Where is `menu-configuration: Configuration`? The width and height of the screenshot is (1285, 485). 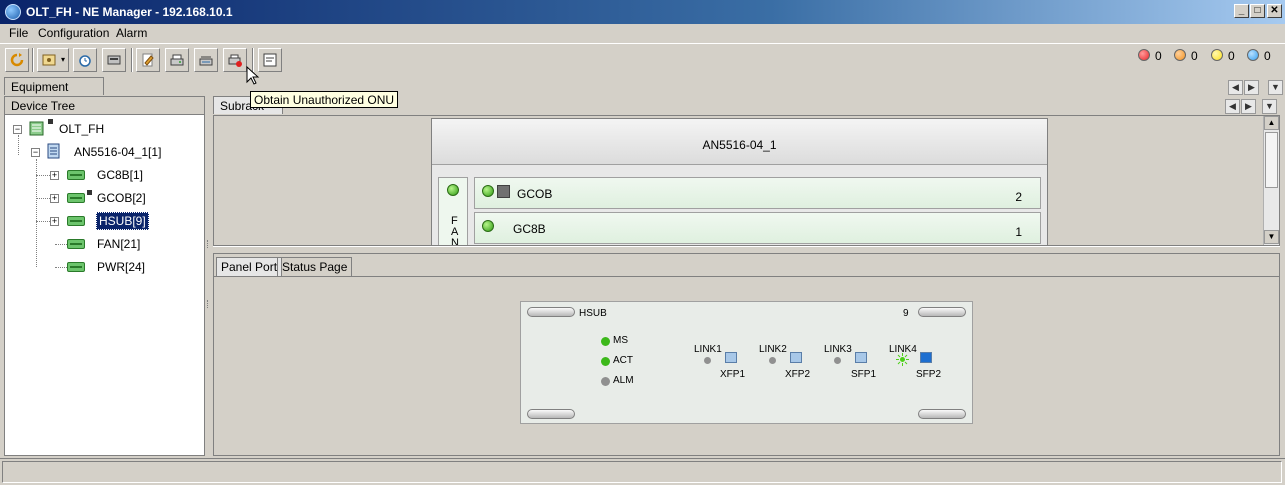 menu-configuration: Configuration is located at coordinates (73, 33).